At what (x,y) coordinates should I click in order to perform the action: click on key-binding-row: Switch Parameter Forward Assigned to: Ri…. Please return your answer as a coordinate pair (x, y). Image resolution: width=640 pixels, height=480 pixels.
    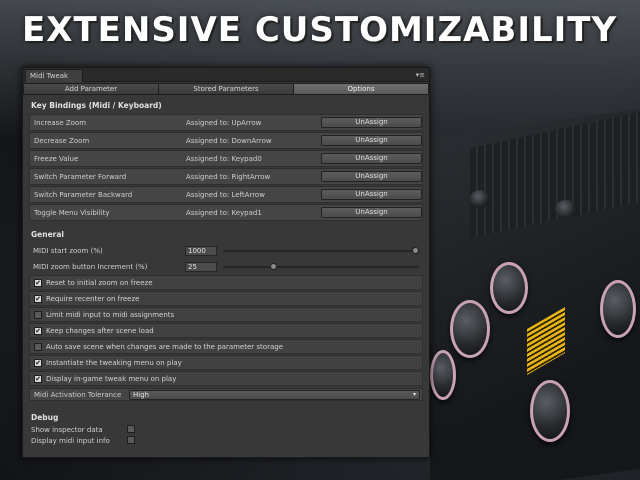
    Looking at the image, I should click on (226, 176).